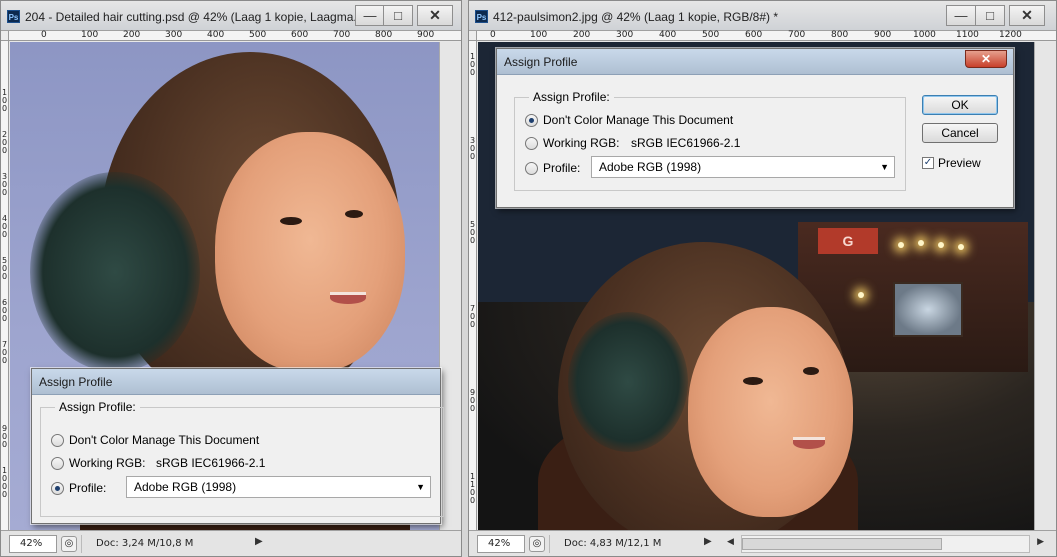  What do you see at coordinates (5, 184) in the screenshot?
I see `ruler-label: 3 0 0` at bounding box center [5, 184].